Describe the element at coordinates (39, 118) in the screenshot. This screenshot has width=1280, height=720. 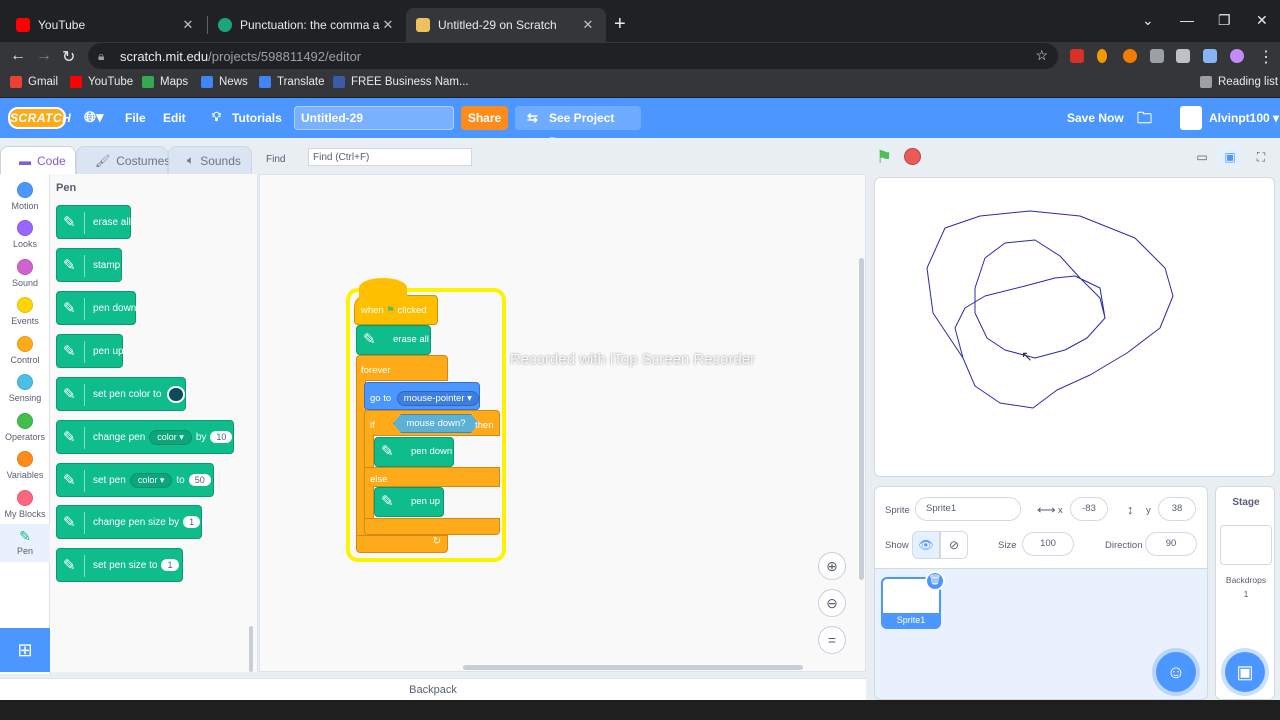
I see `scratch-logo: SCRATCH` at that location.